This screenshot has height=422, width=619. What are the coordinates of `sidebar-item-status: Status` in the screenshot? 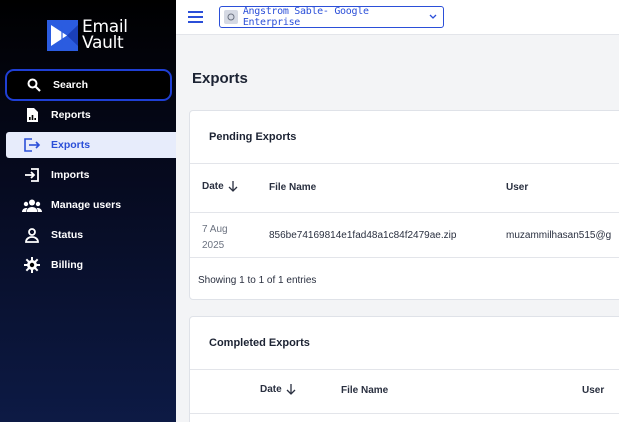 It's located at (88, 235).